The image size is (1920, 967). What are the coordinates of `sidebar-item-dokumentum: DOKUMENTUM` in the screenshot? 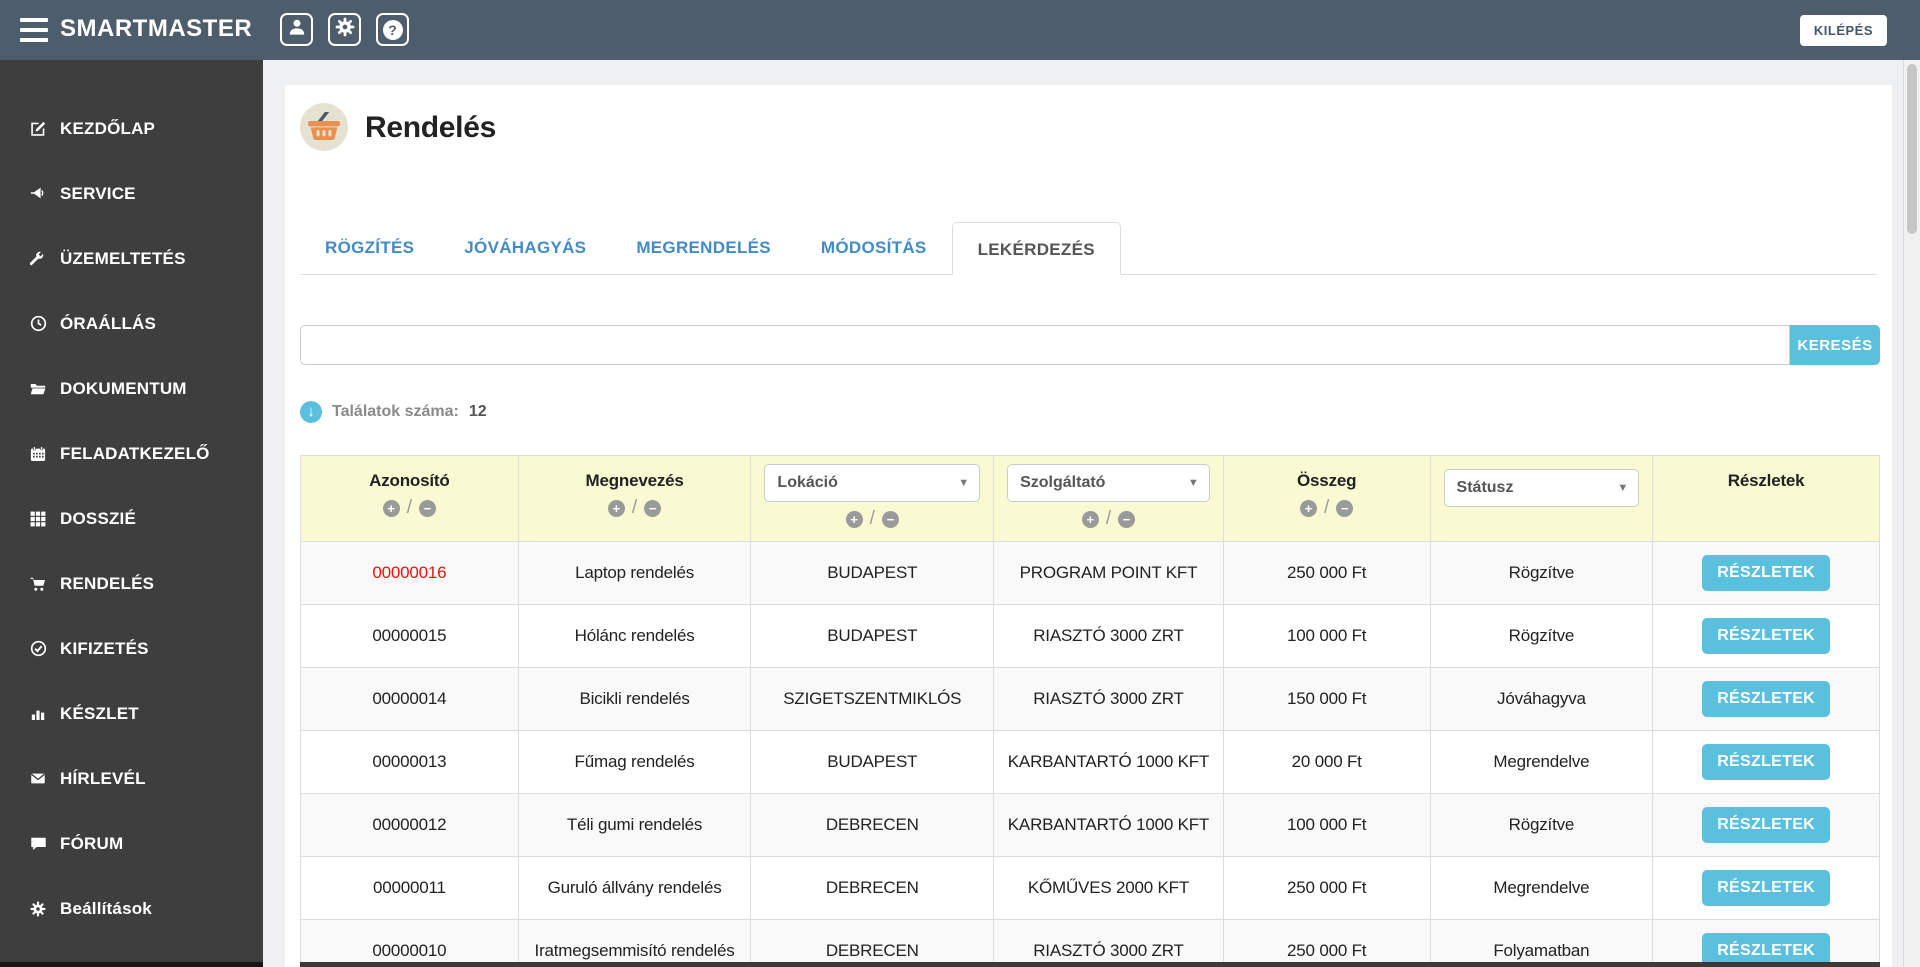 It's located at (131, 388).